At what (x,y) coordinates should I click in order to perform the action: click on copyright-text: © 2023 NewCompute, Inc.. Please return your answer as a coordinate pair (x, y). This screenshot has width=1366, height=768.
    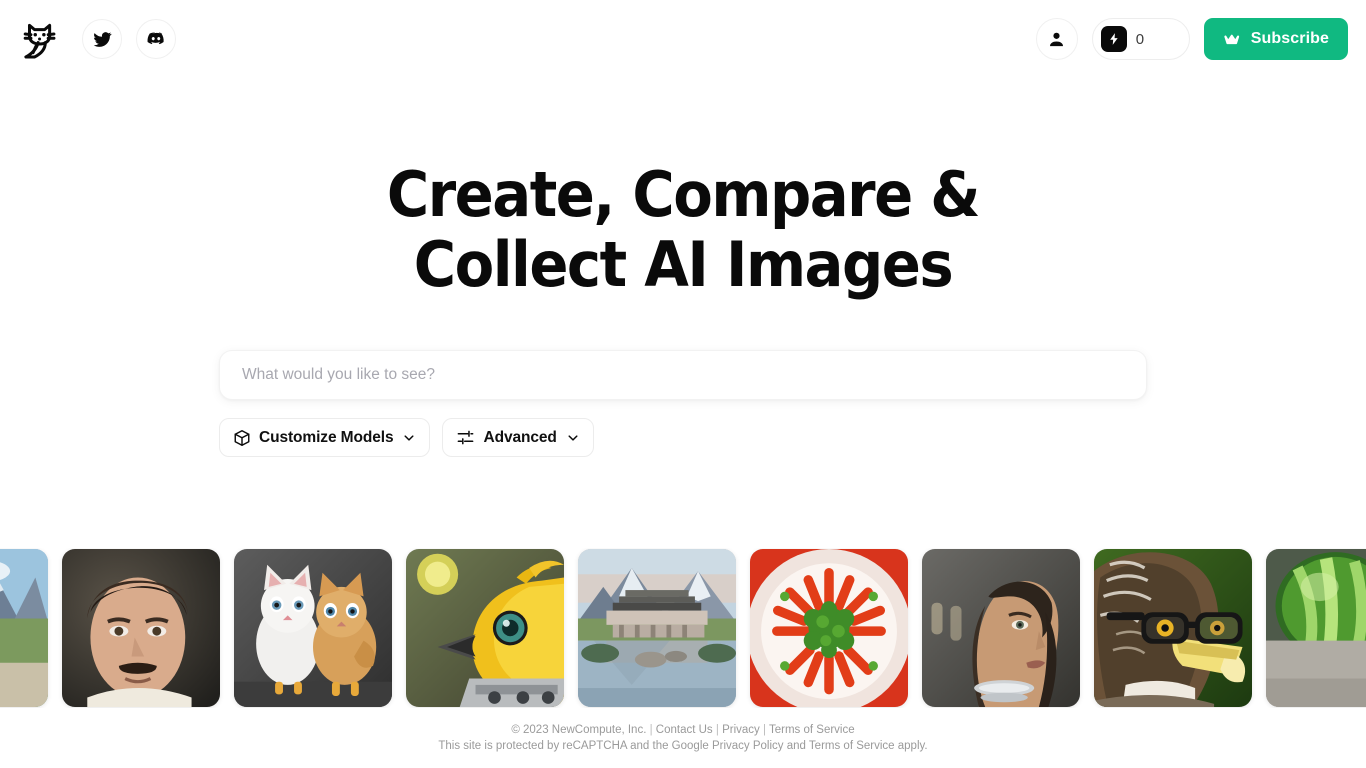
    Looking at the image, I should click on (579, 730).